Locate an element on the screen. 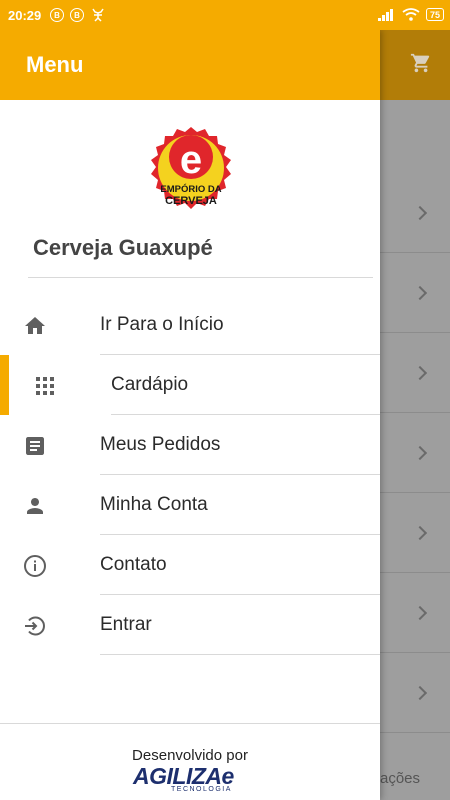 The width and height of the screenshot is (450, 800). store-logo: e EMPÓRIO DA CERVEJA is located at coordinates (191, 168).